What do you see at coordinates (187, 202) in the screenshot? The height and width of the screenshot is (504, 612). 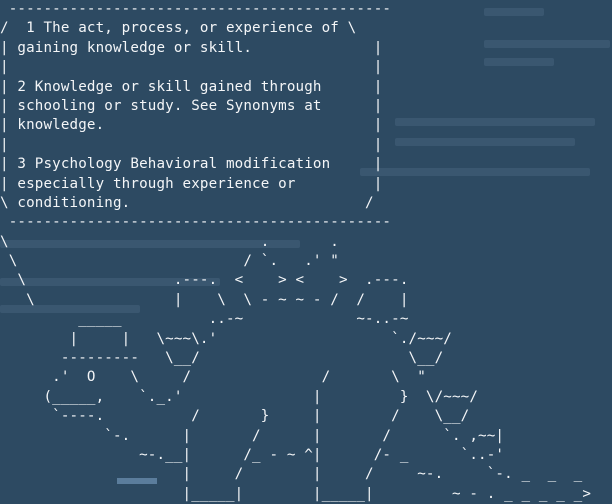 I see `terminal-line: \ conditioning. /` at bounding box center [187, 202].